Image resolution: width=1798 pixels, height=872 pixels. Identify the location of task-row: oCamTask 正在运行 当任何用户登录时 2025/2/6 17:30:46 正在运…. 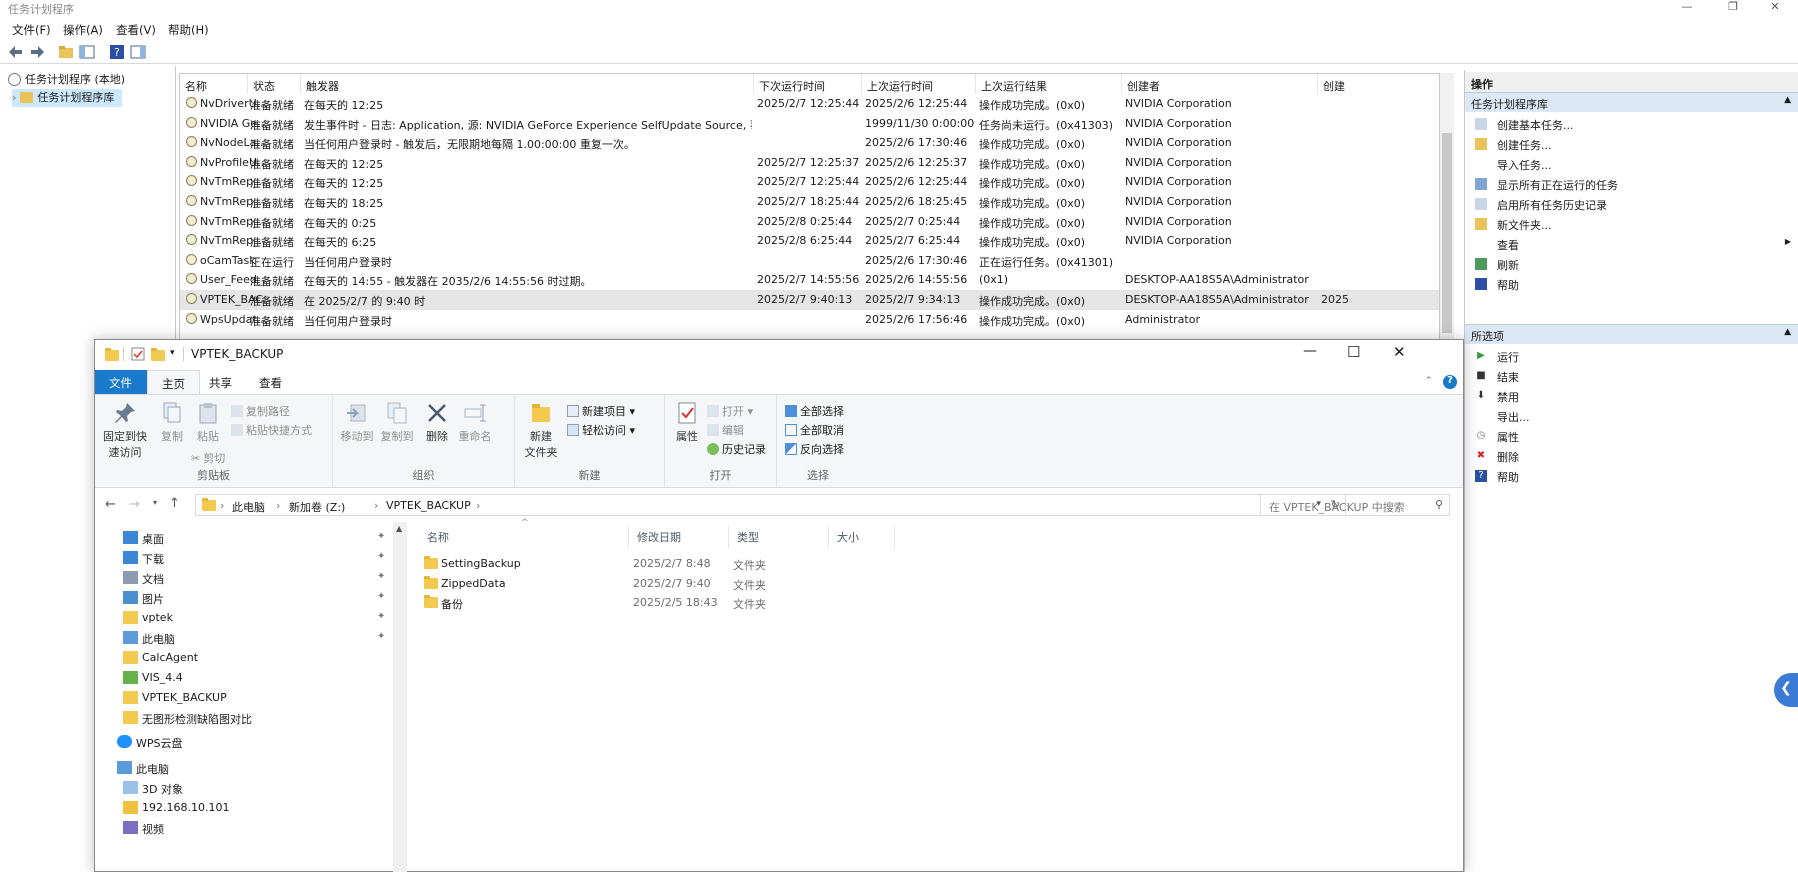
(809, 261).